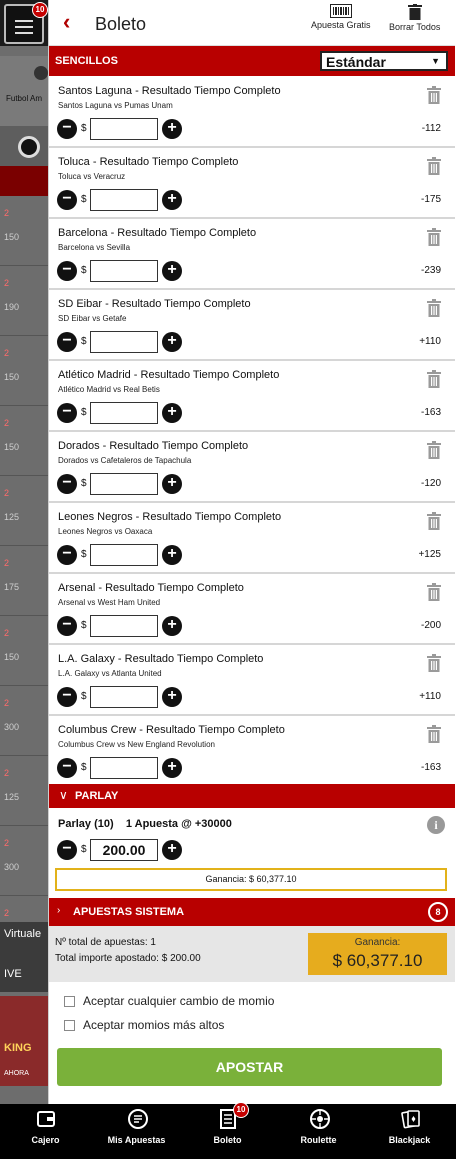 Image resolution: width=456 pixels, height=1159 pixels. What do you see at coordinates (252, 61) in the screenshot?
I see `sencillos-section-header: SENCILLOS Estándar ▼` at bounding box center [252, 61].